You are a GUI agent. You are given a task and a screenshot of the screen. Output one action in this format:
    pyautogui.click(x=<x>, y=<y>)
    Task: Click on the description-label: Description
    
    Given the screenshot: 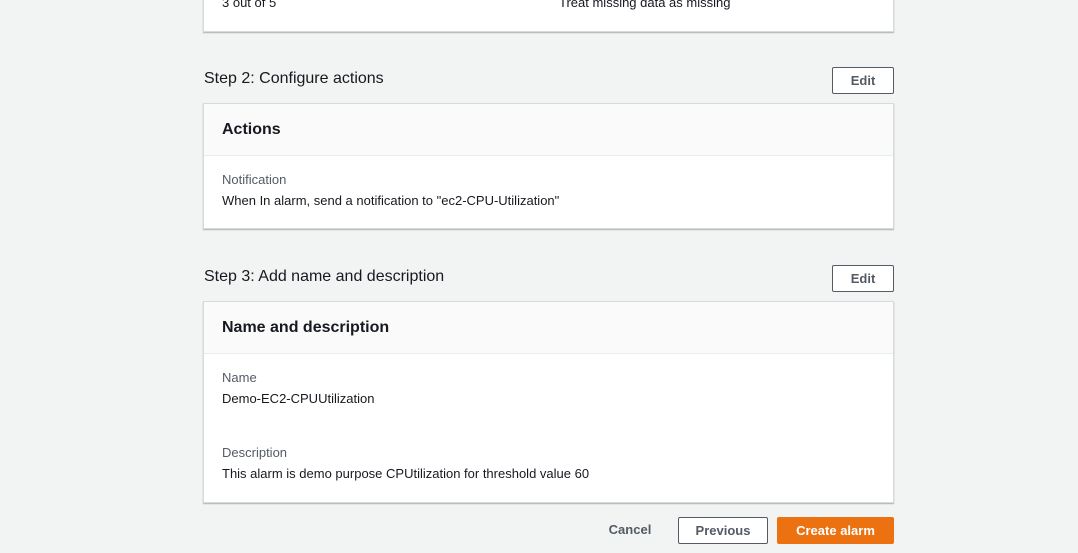 What is the action you would take?
    pyautogui.click(x=255, y=452)
    